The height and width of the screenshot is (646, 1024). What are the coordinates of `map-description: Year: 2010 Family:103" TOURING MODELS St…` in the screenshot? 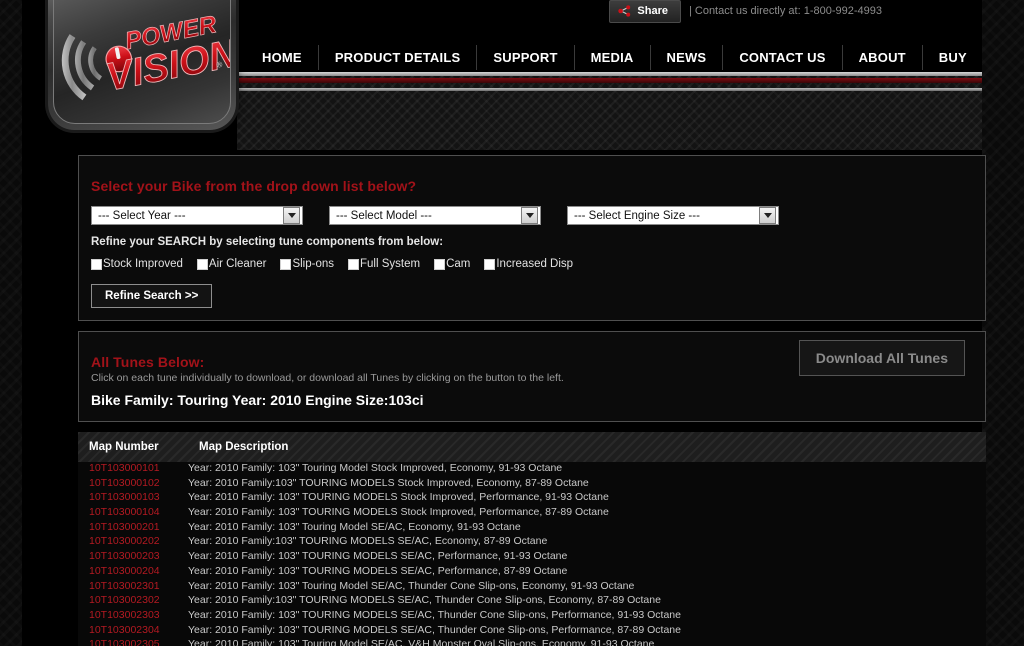 It's located at (388, 482).